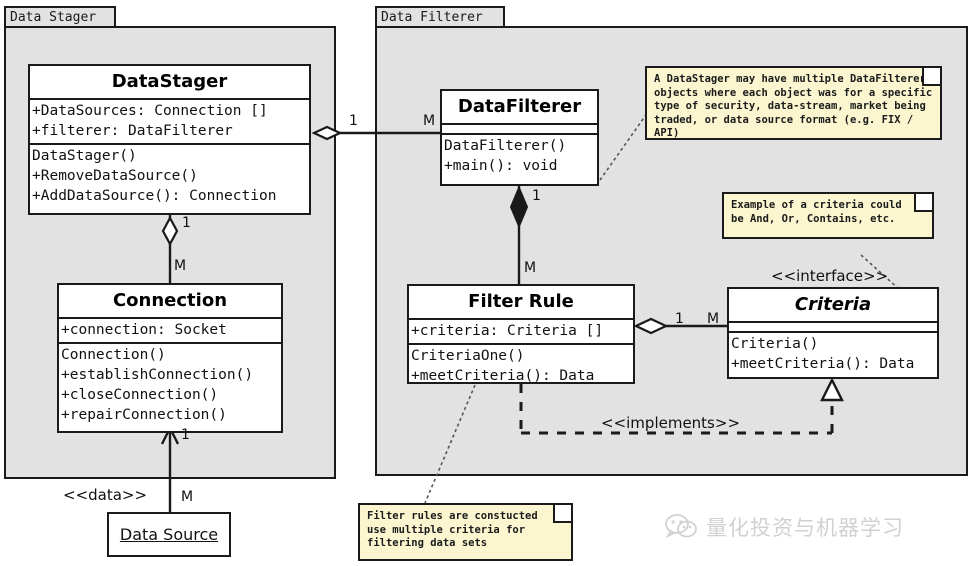  I want to click on attribute: +filterer: DataFilterer, so click(132, 131).